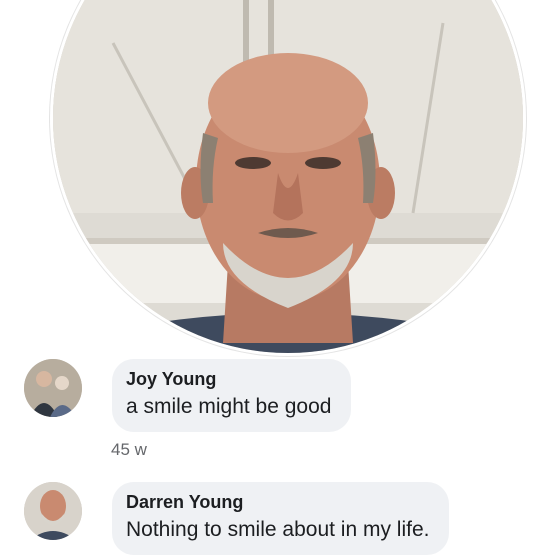 This screenshot has width=560, height=560. Describe the element at coordinates (277, 502) in the screenshot. I see `comment-author: Darren Young` at that location.